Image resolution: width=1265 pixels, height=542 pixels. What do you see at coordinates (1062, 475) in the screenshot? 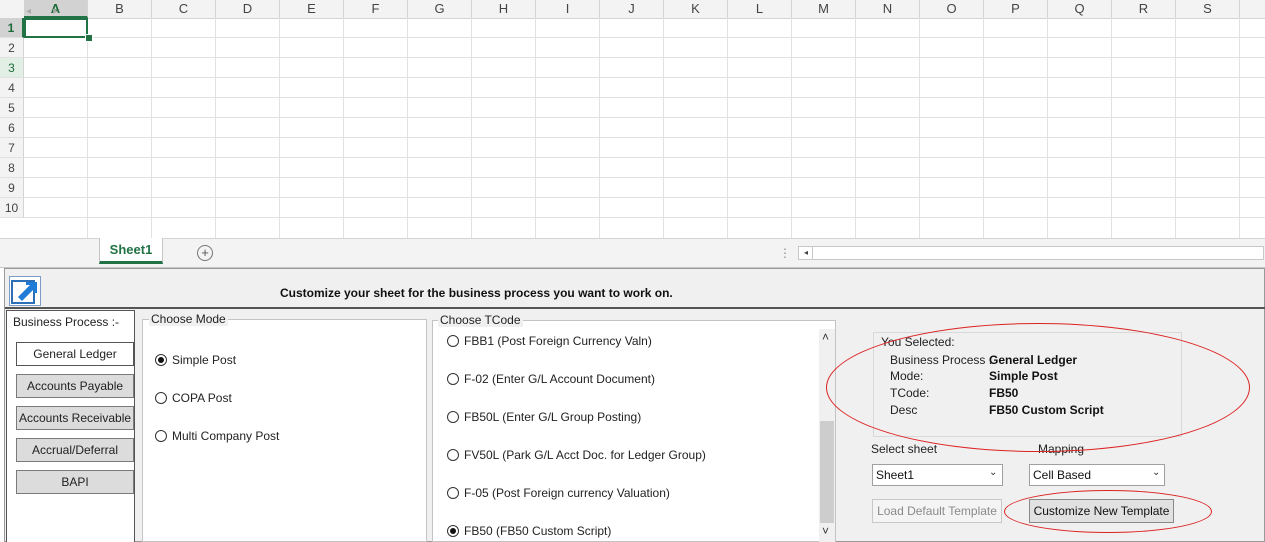
I see `mapping-value: Cell Based` at bounding box center [1062, 475].